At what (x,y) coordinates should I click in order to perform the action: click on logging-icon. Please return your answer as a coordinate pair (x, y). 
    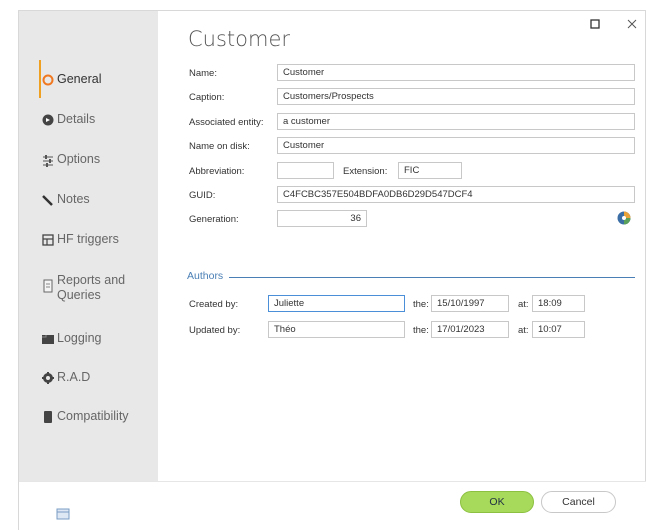
    Looking at the image, I should click on (48, 339).